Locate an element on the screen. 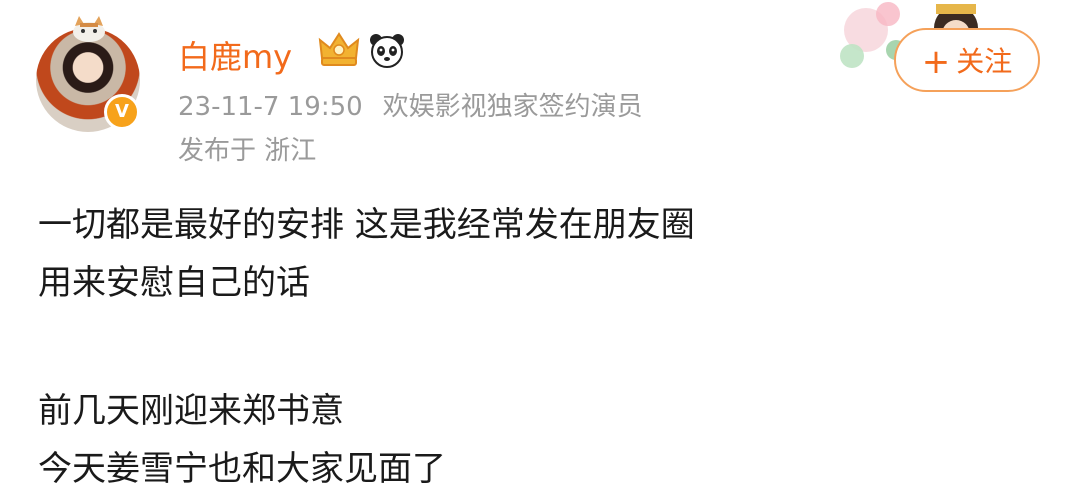  post-meta: 23-11-7 19:50 欢娱影视独家签约演员 is located at coordinates (410, 104).